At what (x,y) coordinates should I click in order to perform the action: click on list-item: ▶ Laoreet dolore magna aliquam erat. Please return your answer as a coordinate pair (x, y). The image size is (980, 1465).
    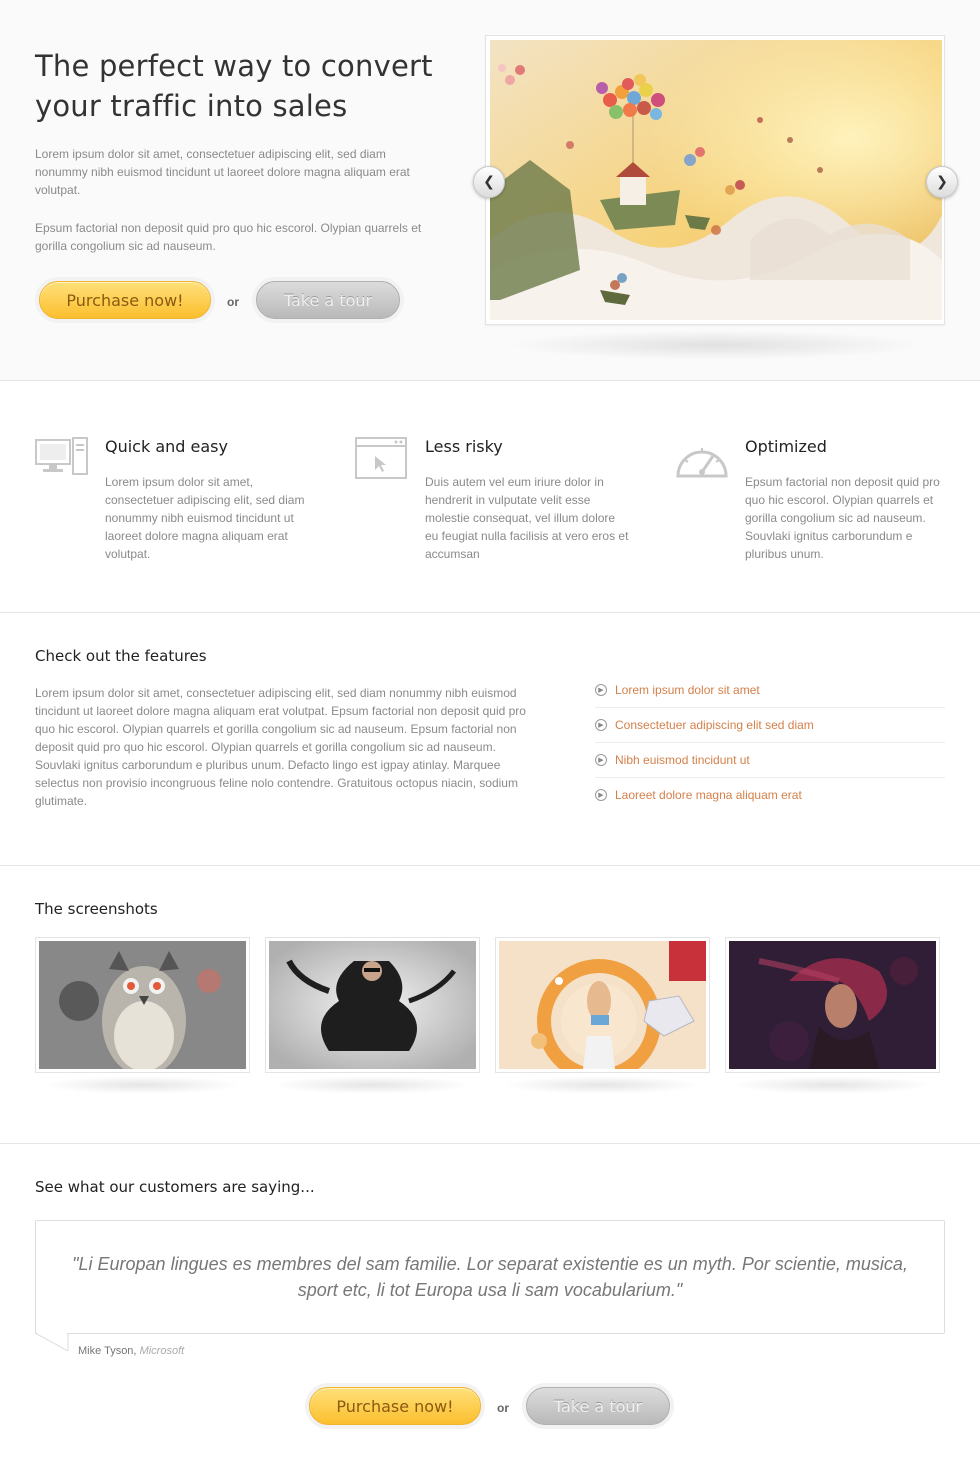
    Looking at the image, I should click on (770, 795).